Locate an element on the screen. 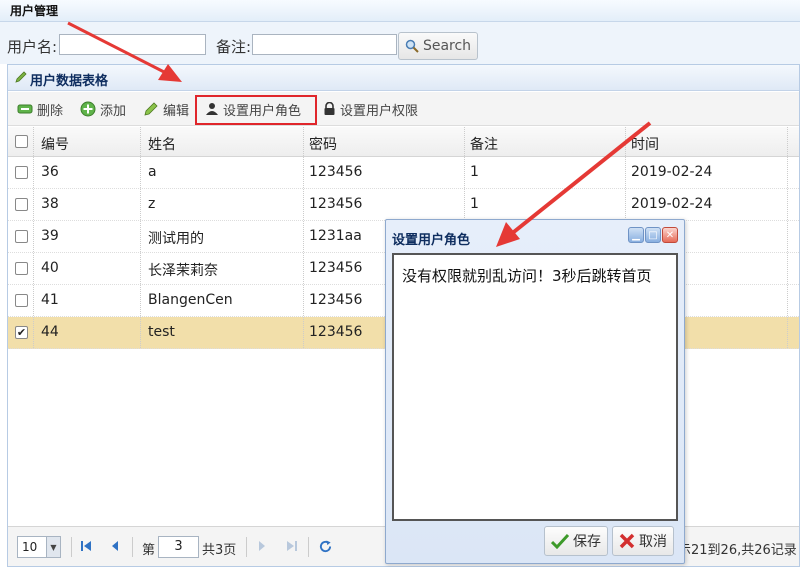 This screenshot has height=567, width=800. refresh-icon is located at coordinates (325, 546).